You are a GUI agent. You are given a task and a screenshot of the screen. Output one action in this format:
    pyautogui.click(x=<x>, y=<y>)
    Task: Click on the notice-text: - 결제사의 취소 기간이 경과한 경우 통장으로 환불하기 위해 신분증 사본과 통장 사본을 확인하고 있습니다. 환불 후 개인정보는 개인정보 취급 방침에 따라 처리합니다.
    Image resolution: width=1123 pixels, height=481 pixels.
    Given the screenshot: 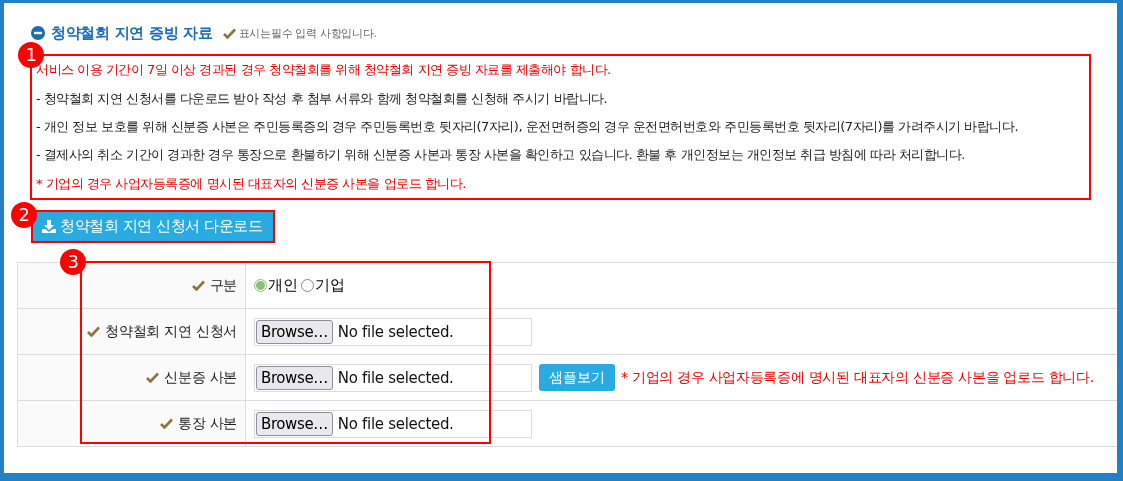 What is the action you would take?
    pyautogui.click(x=500, y=155)
    